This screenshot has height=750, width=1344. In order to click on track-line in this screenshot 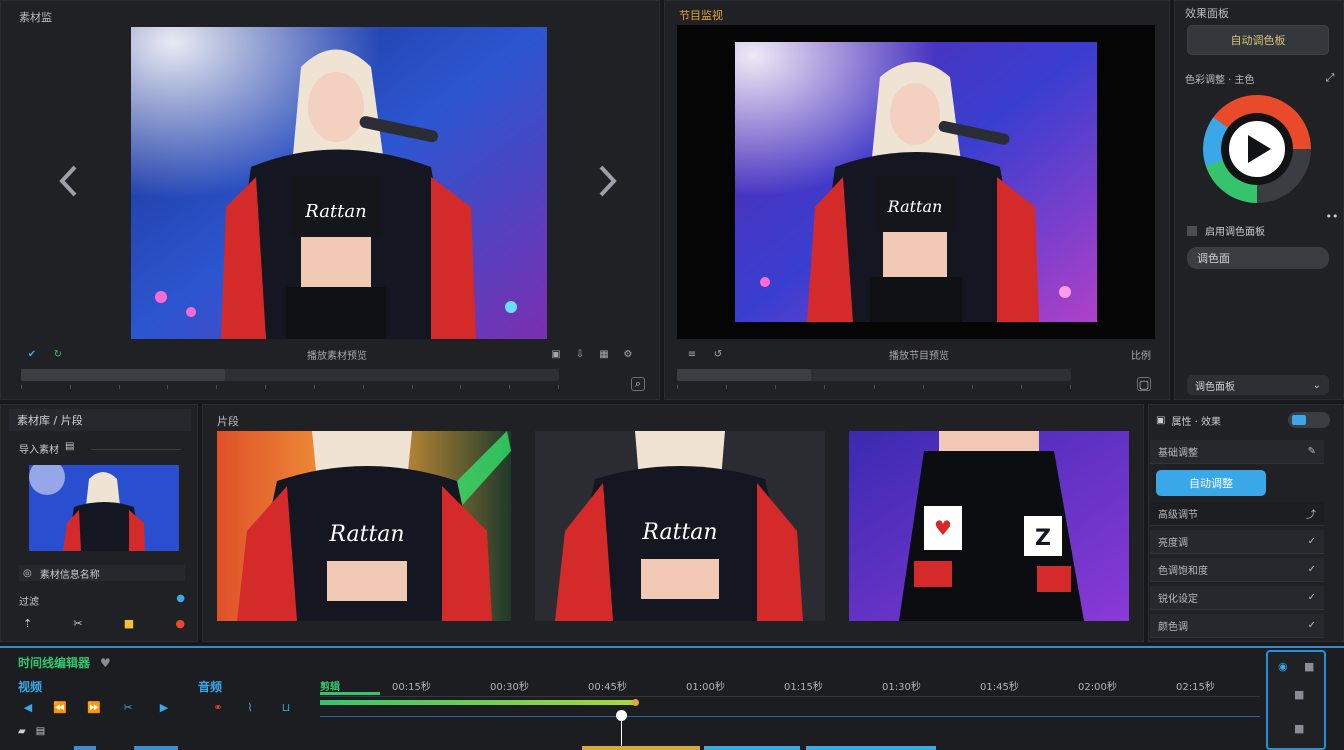, I will do `click(790, 716)`.